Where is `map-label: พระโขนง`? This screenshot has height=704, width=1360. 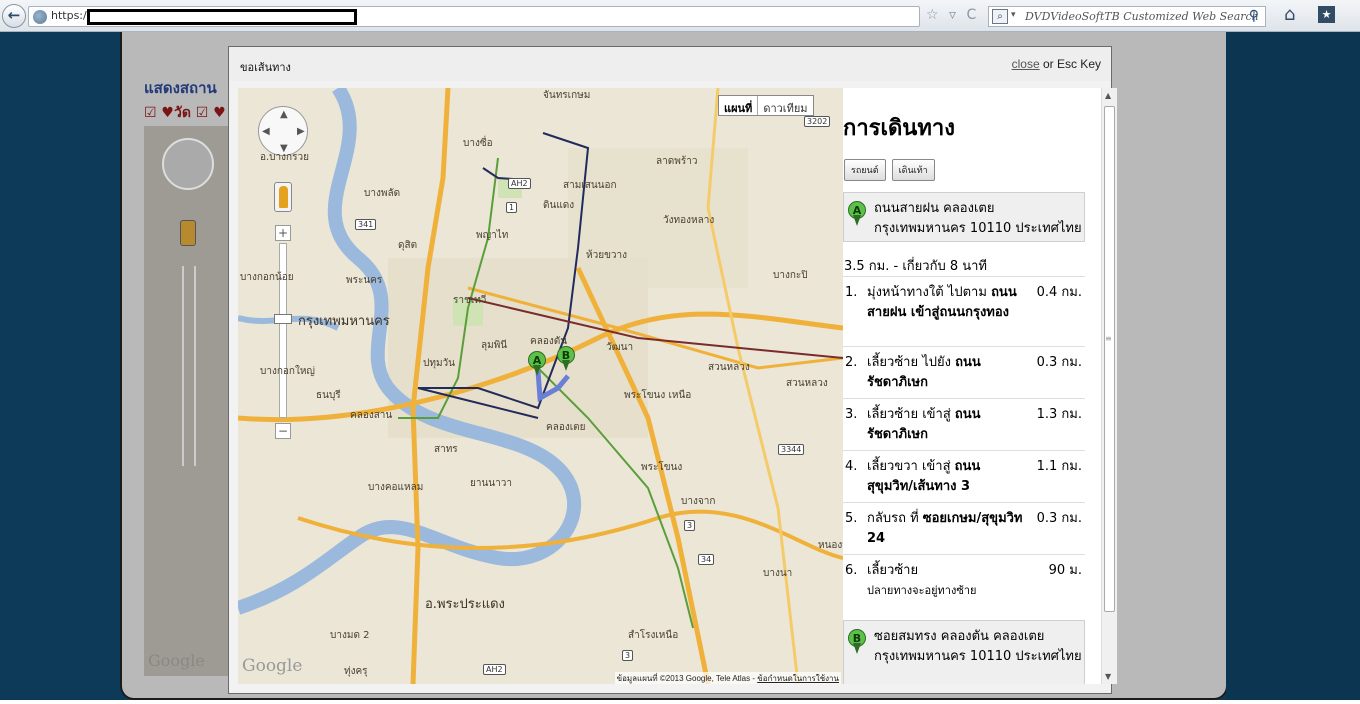
map-label: พระโขนง is located at coordinates (662, 467).